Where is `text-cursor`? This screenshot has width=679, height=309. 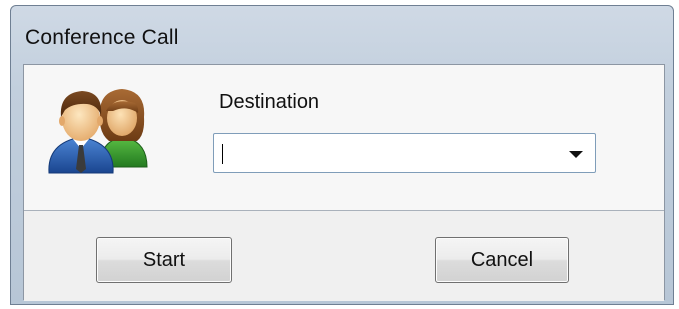 text-cursor is located at coordinates (222, 154).